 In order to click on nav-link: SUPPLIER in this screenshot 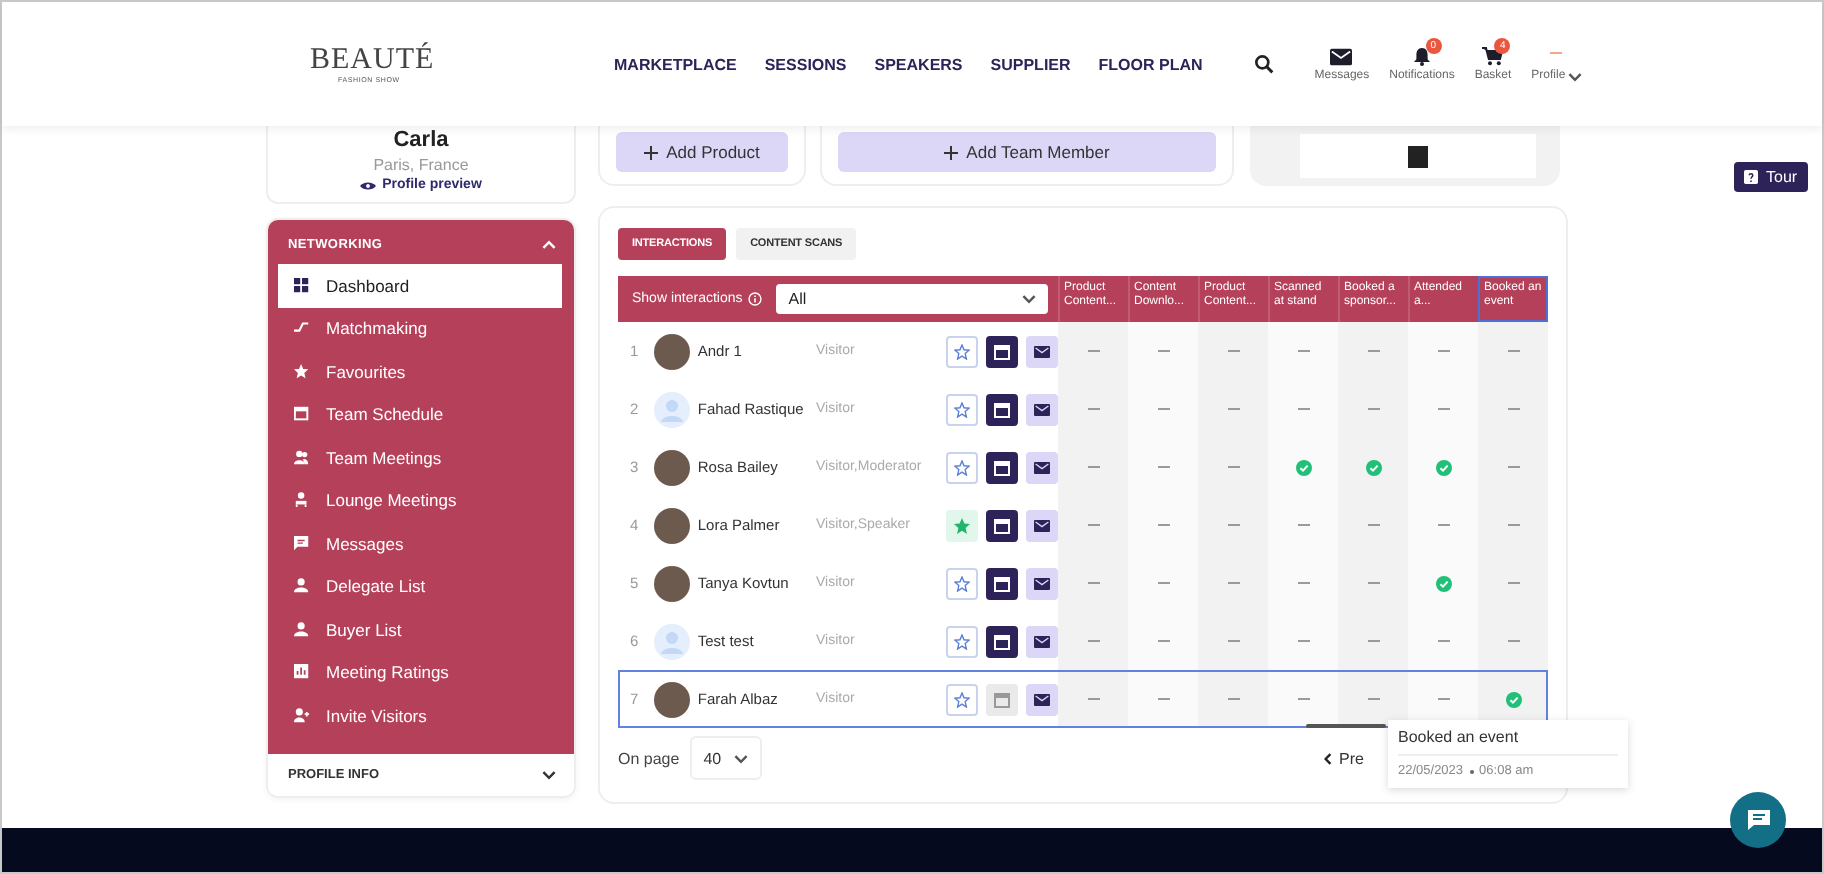, I will do `click(1030, 64)`.